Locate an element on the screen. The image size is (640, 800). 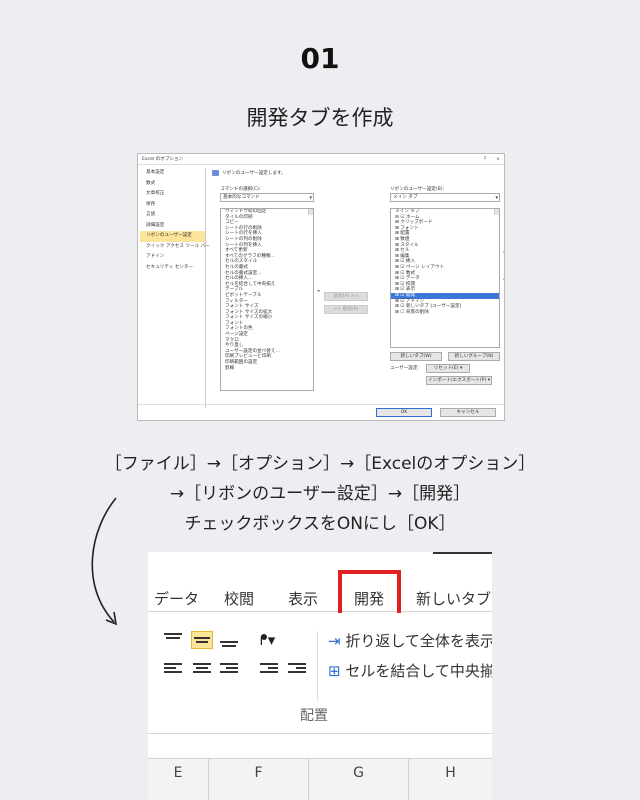
merge-center-label: セルを結合して中央揃え is located at coordinates (418, 671).